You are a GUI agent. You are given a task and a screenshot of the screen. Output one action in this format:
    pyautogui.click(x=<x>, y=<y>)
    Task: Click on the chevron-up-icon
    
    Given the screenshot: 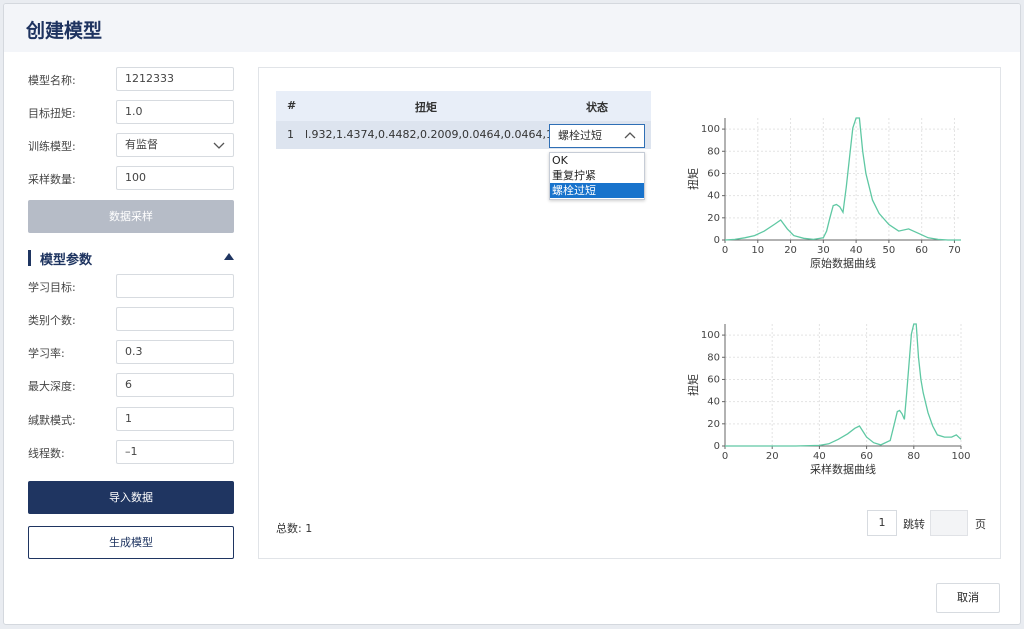 What is the action you would take?
    pyautogui.click(x=630, y=135)
    